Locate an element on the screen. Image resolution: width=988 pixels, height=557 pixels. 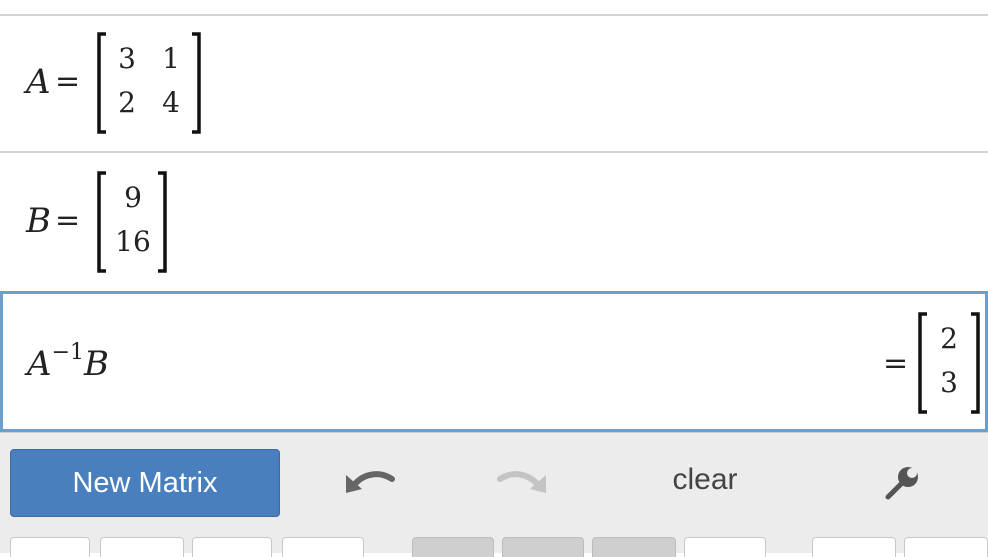
variable-label: A is located at coordinates (38, 82).